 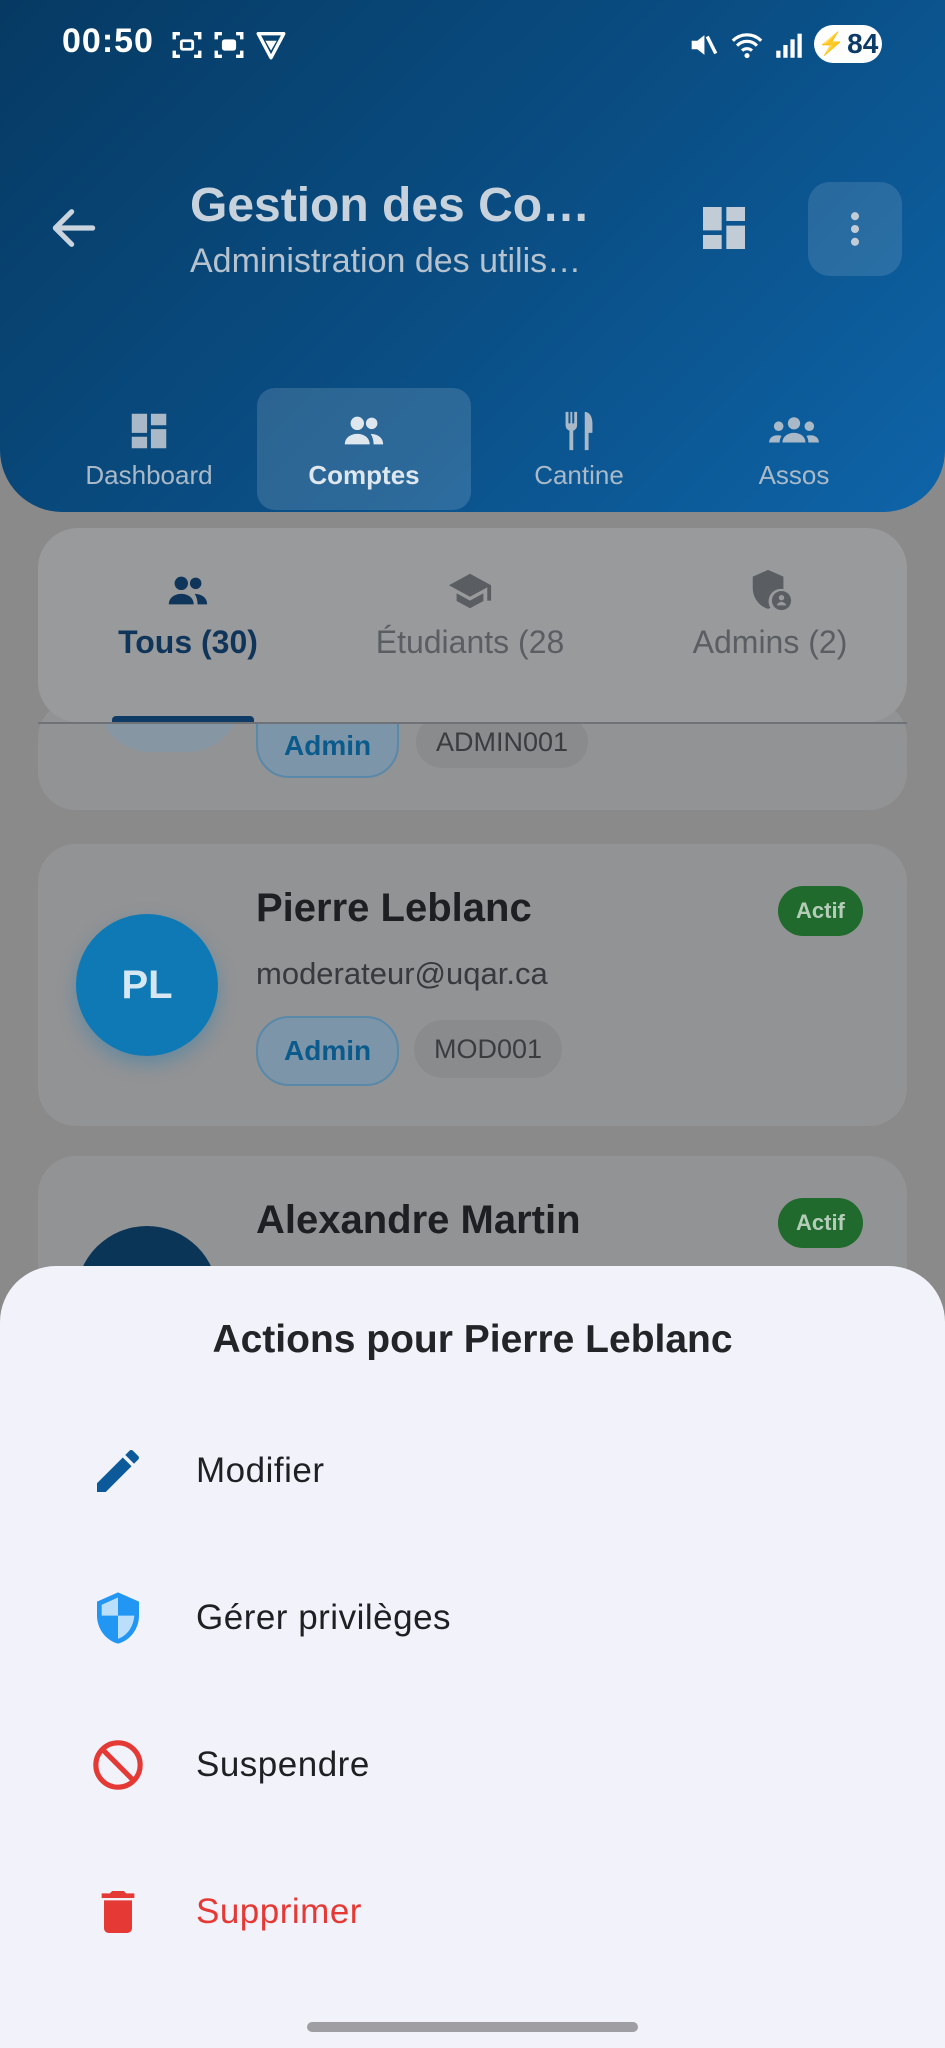 What do you see at coordinates (74, 228) in the screenshot?
I see `arrow-left-icon` at bounding box center [74, 228].